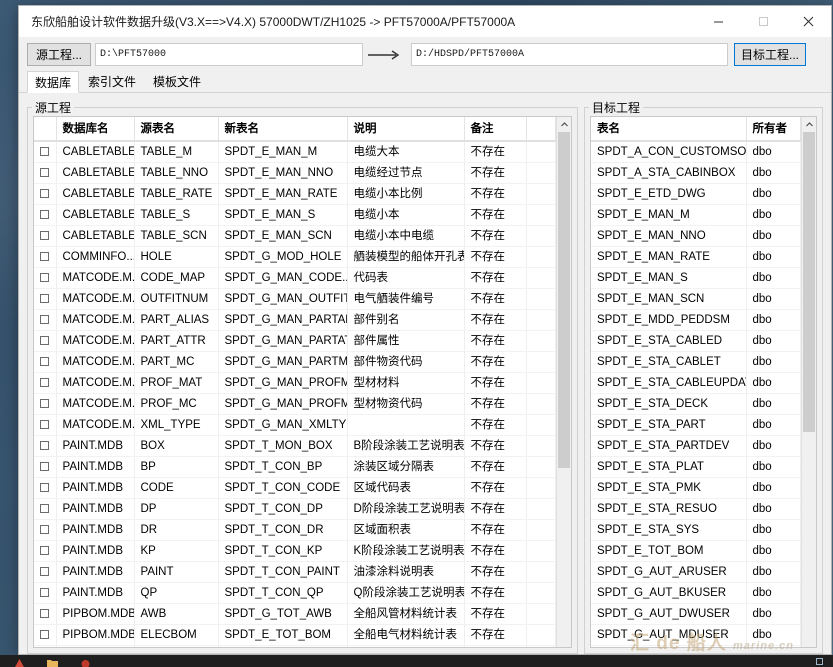  I want to click on source-col-dbname: 数据库名, so click(95, 129).